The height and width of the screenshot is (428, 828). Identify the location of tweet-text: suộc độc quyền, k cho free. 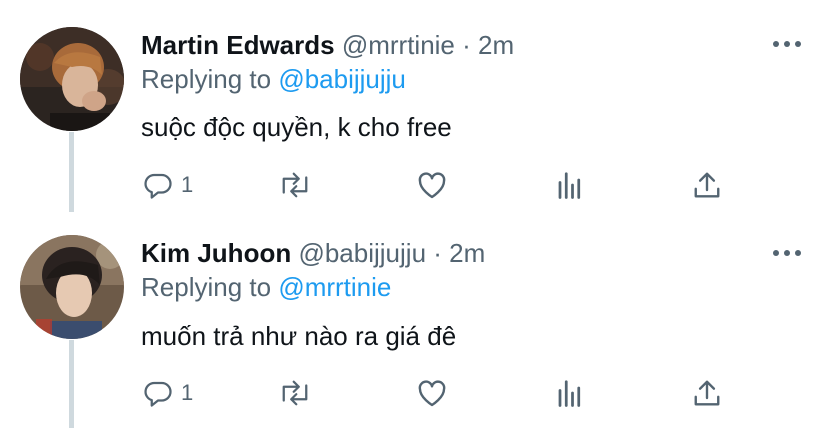
(296, 127).